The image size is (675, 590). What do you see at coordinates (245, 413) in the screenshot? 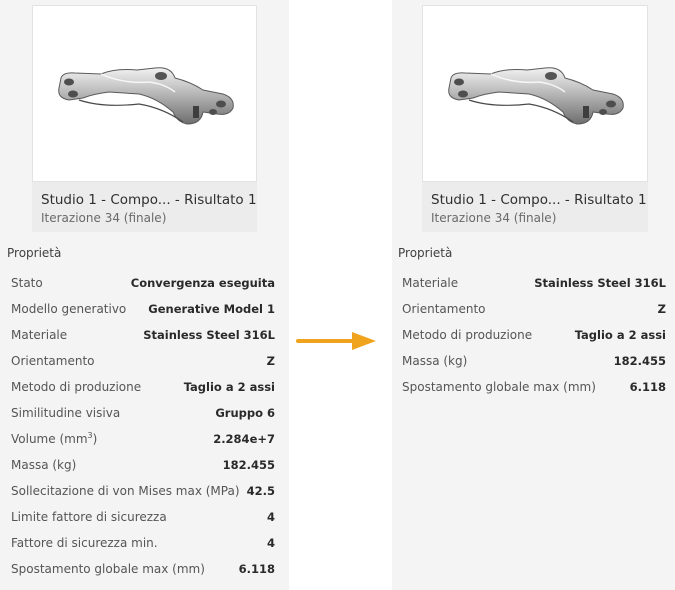
I see `property-value: Gruppo 6` at bounding box center [245, 413].